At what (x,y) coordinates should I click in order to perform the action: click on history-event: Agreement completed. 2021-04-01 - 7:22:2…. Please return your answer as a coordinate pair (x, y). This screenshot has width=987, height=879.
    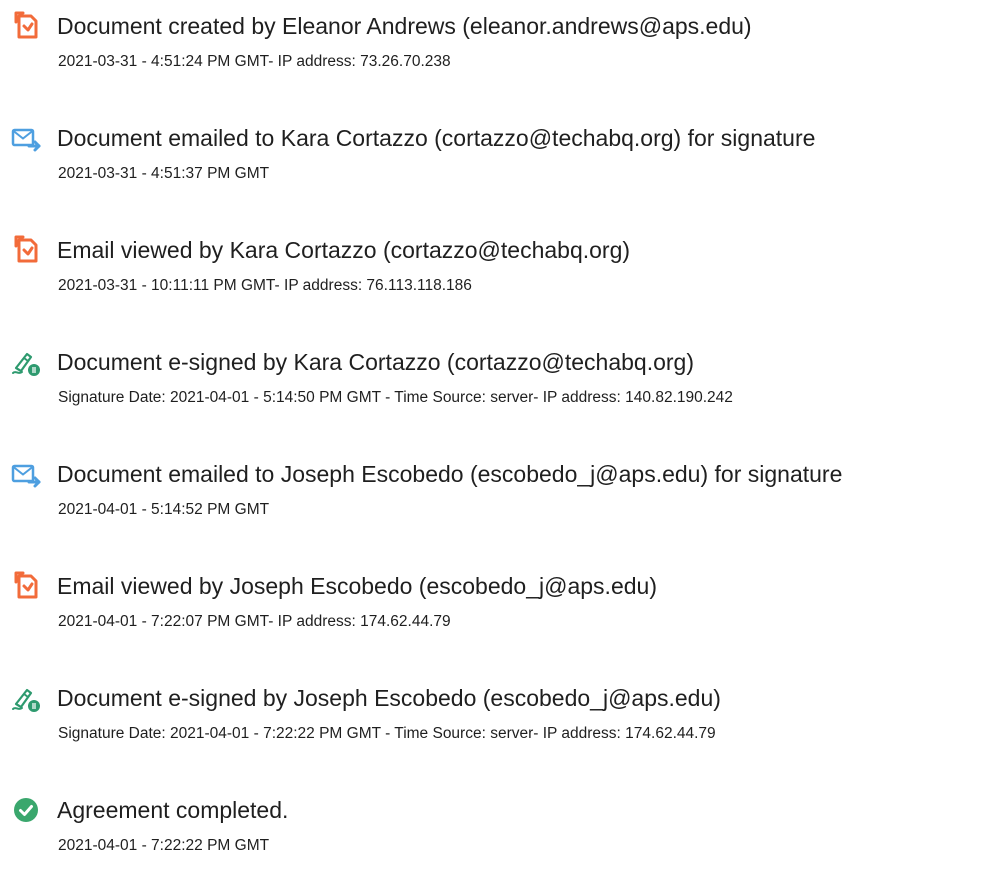
    Looking at the image, I should click on (493, 829).